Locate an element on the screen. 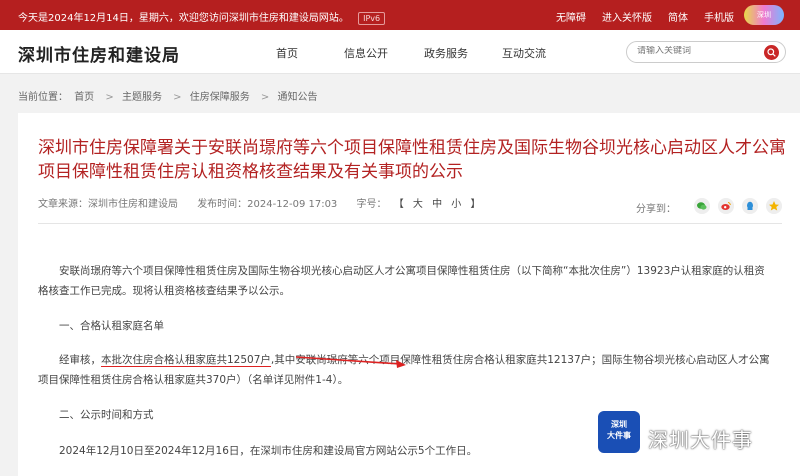  nav-home: 首页 is located at coordinates (287, 53).